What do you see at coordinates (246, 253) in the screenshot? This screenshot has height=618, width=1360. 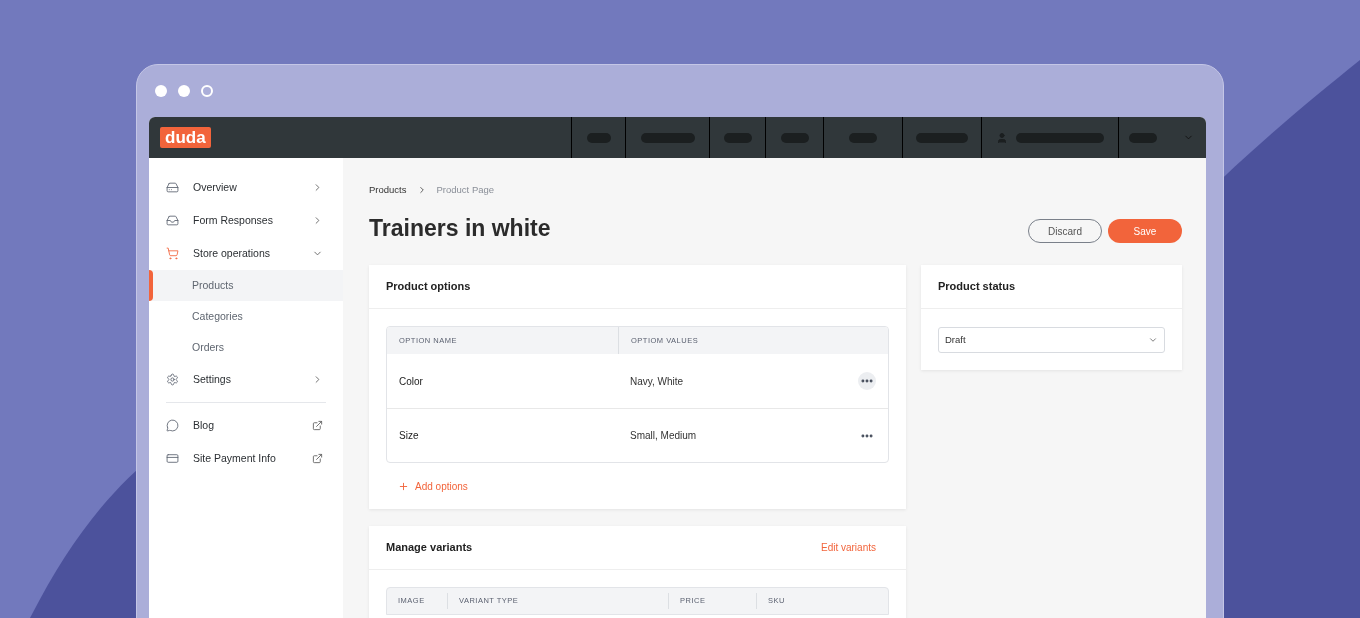 I see `sidebar-item: Store operations` at bounding box center [246, 253].